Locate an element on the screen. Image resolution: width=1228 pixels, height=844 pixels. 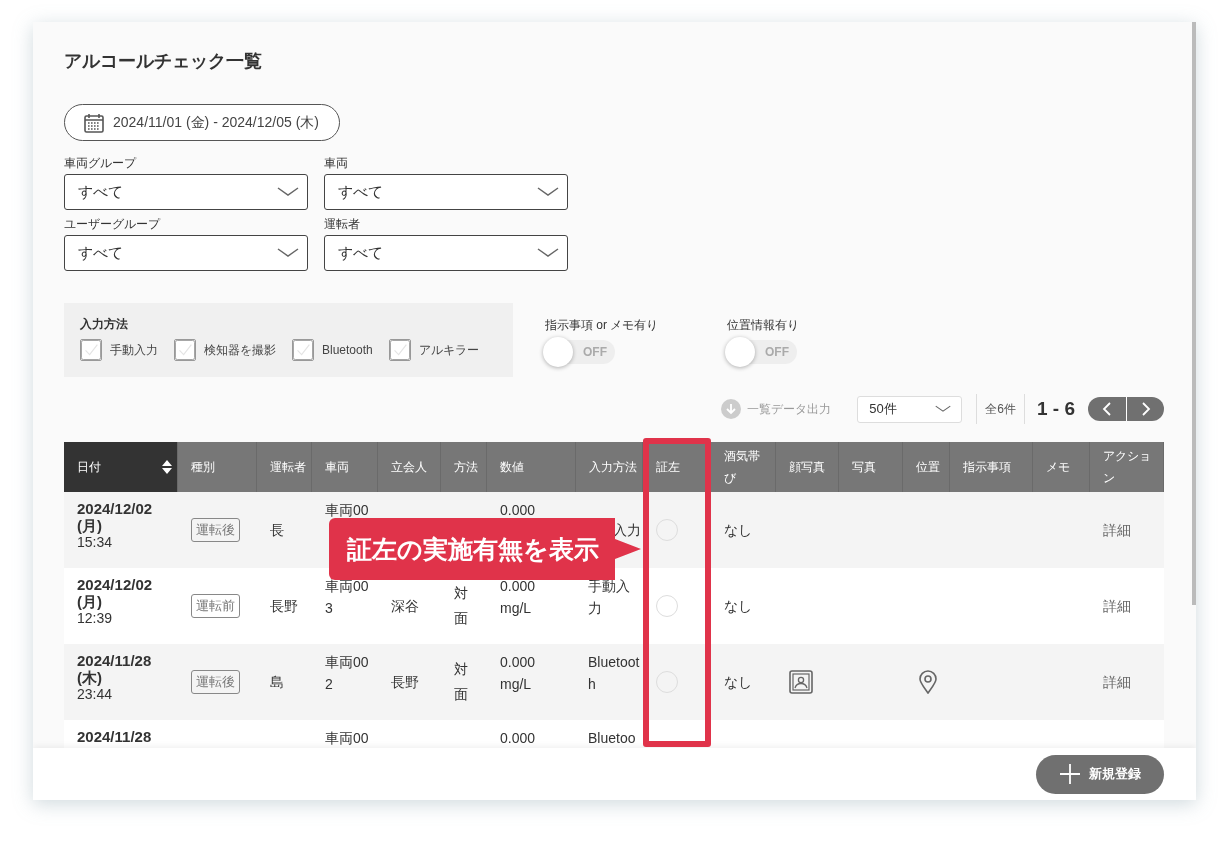
cell-text: 手動入力 is located at coordinates (609, 597).